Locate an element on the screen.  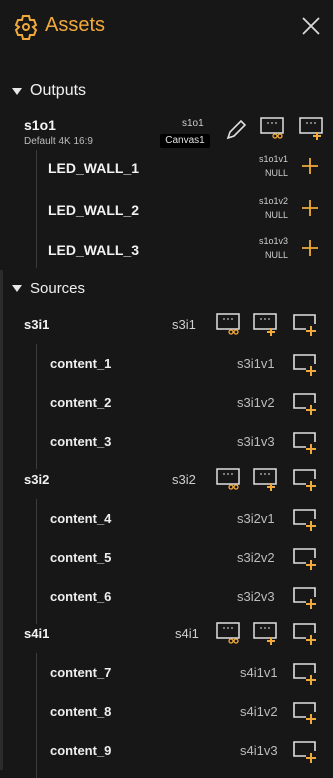
outputs-section-toggle: Outputs is located at coordinates (49, 91).